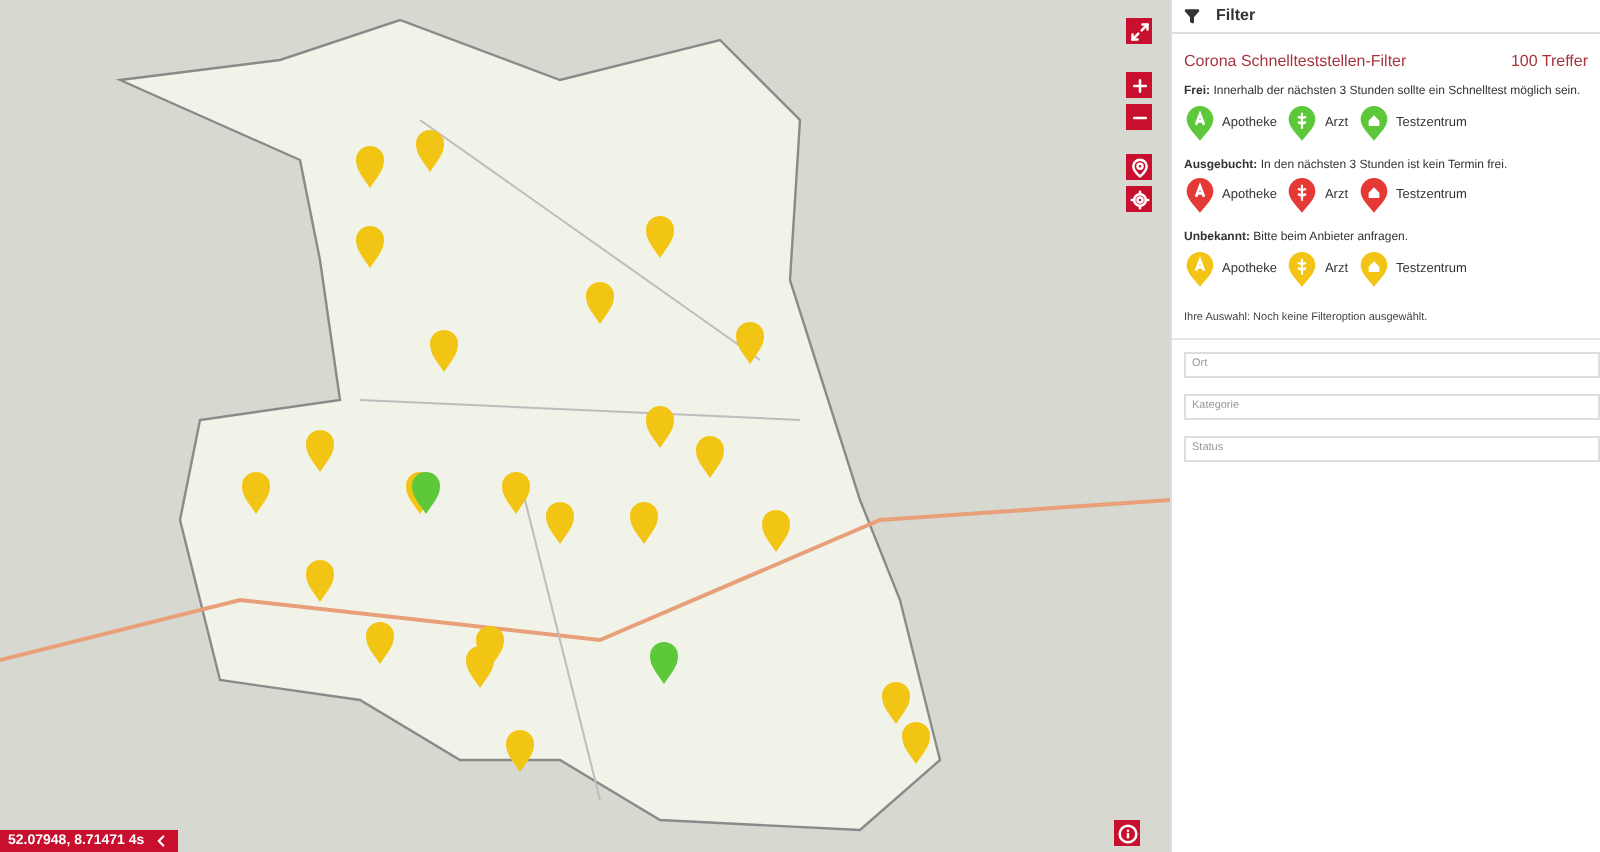 Image resolution: width=1600 pixels, height=852 pixels. What do you see at coordinates (1236, 16) in the screenshot?
I see `panel-header: Filter` at bounding box center [1236, 16].